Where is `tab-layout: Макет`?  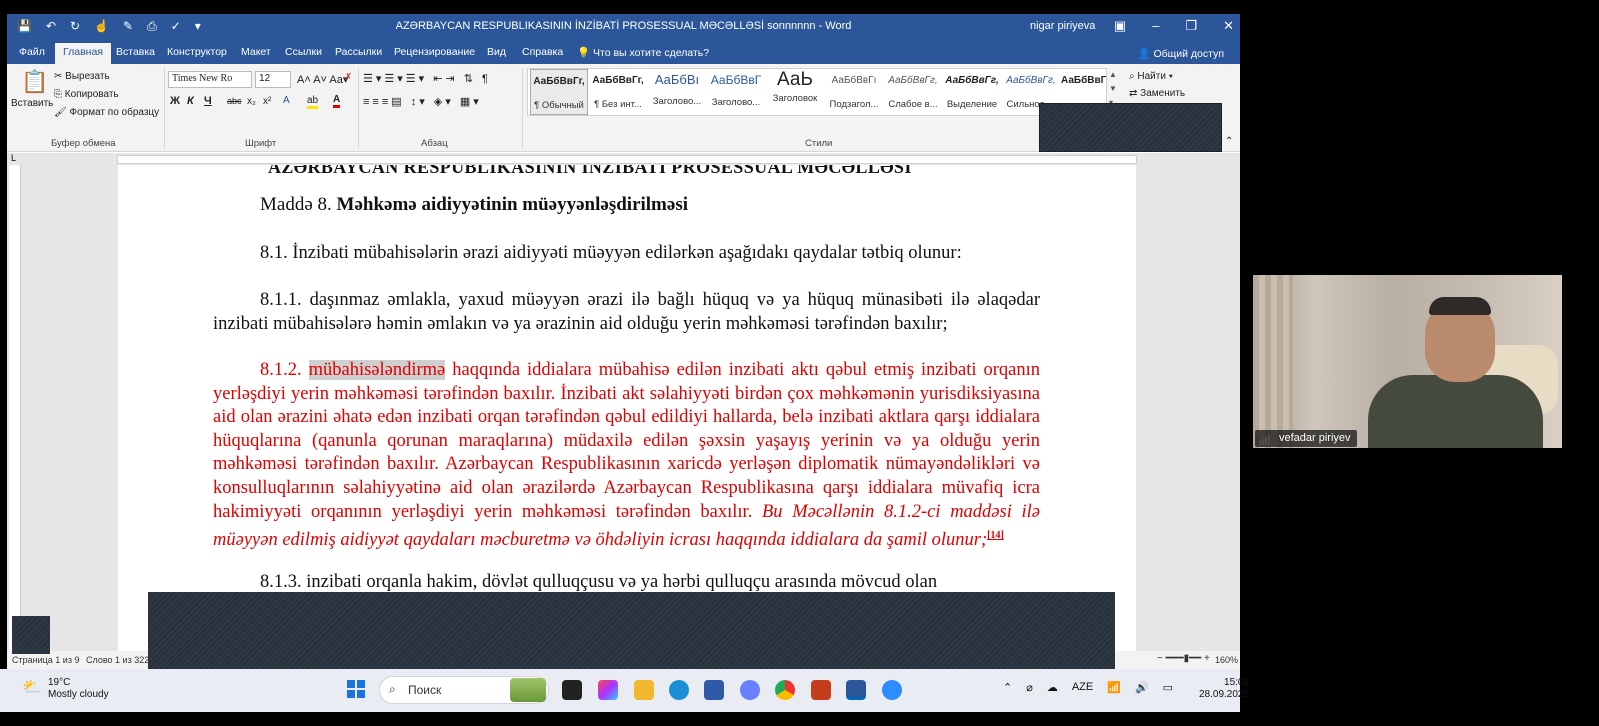 tab-layout: Макет is located at coordinates (256, 52).